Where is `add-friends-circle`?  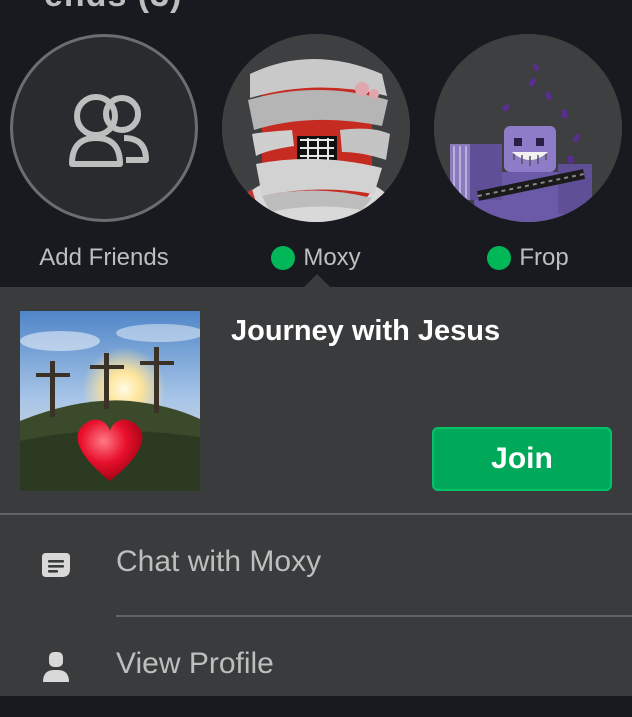
add-friends-circle is located at coordinates (104, 128).